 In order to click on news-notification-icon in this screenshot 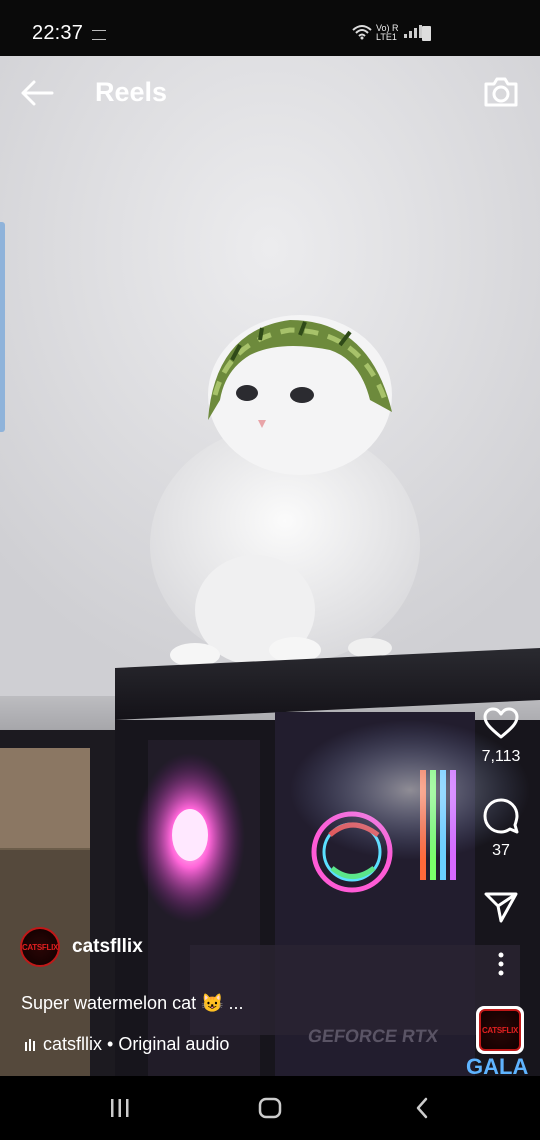, I will do `click(99, 35)`.